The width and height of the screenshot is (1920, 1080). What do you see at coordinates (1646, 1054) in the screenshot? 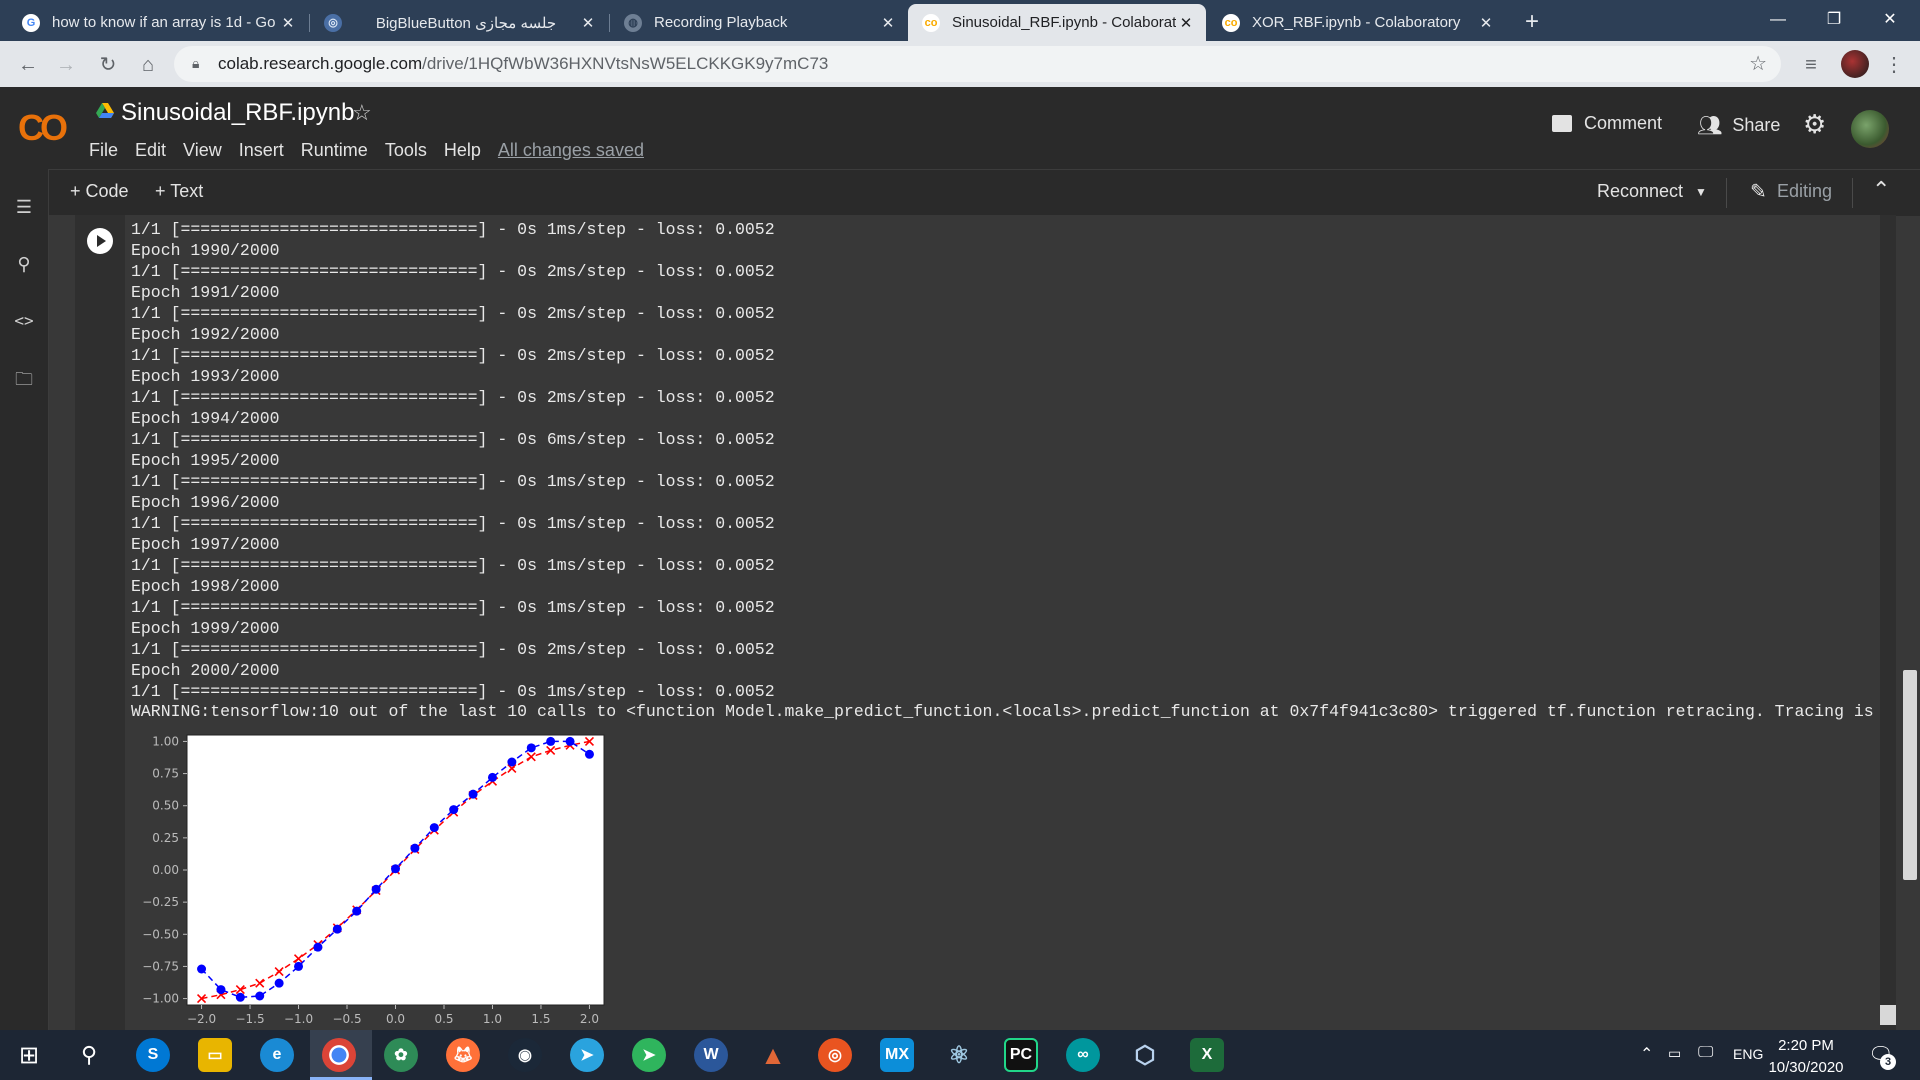
I see `show-hidden-icons-chevron: ⌃` at bounding box center [1646, 1054].